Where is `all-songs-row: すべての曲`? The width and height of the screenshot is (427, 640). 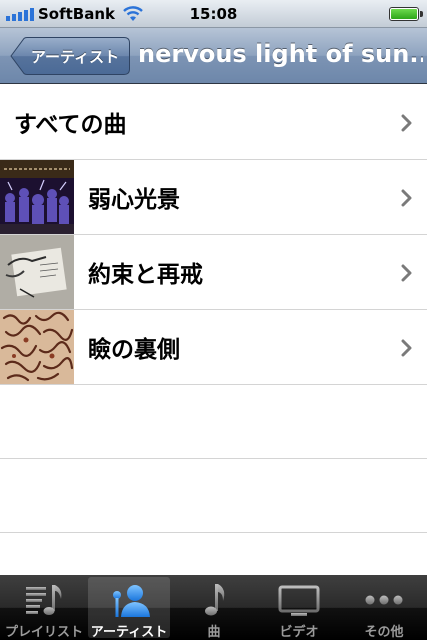 all-songs-row: すべての曲 is located at coordinates (213, 122).